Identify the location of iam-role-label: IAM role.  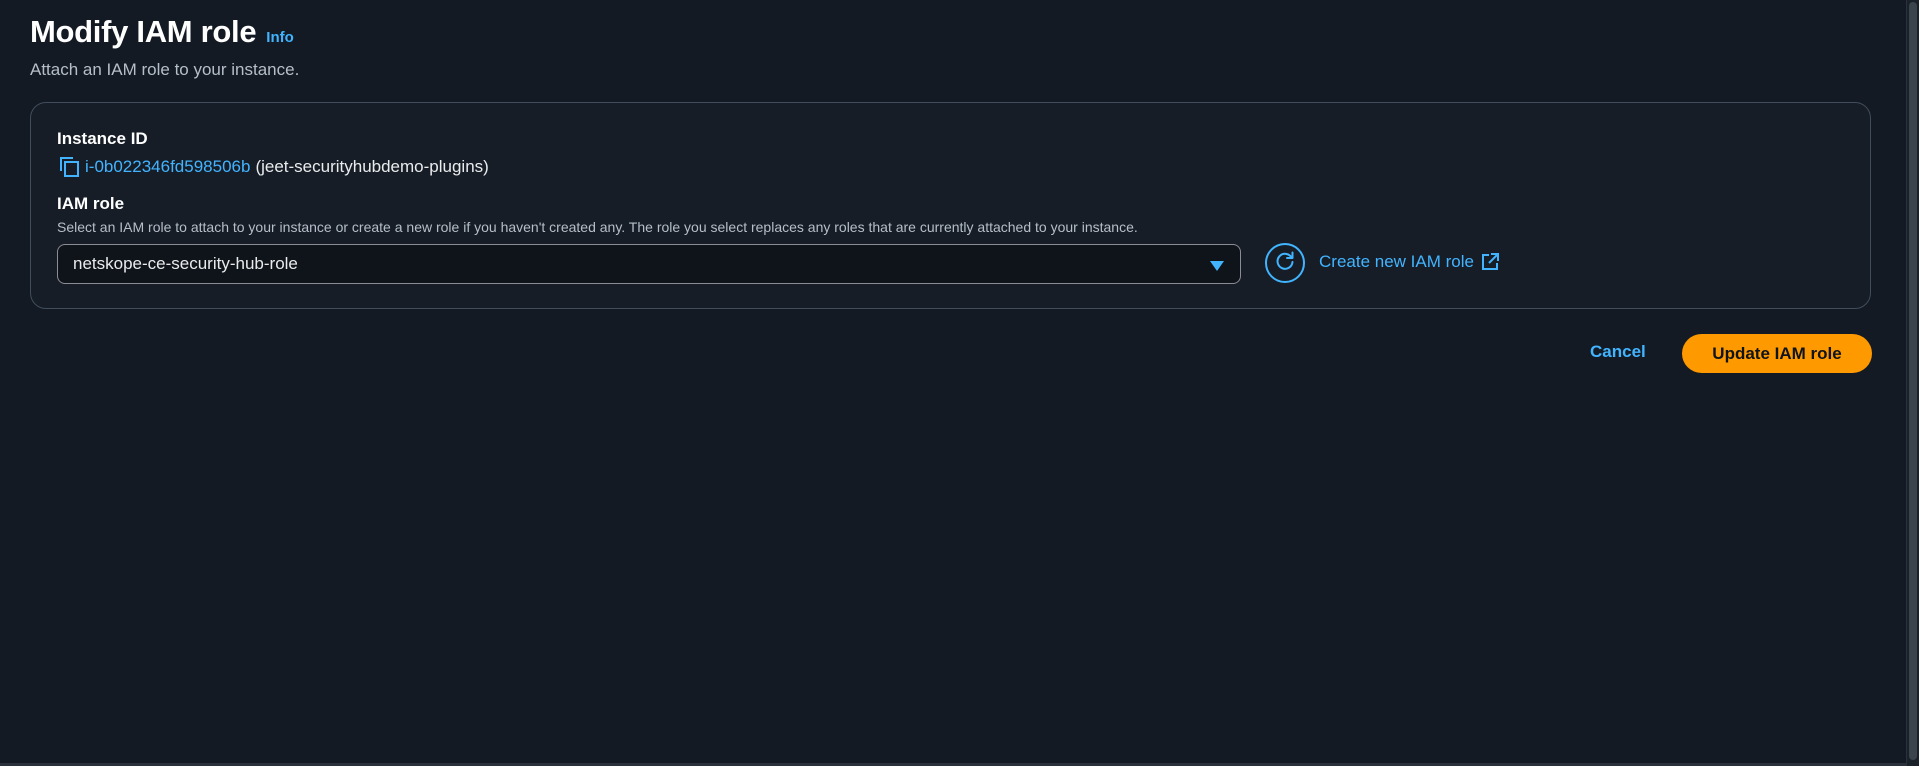
(91, 203).